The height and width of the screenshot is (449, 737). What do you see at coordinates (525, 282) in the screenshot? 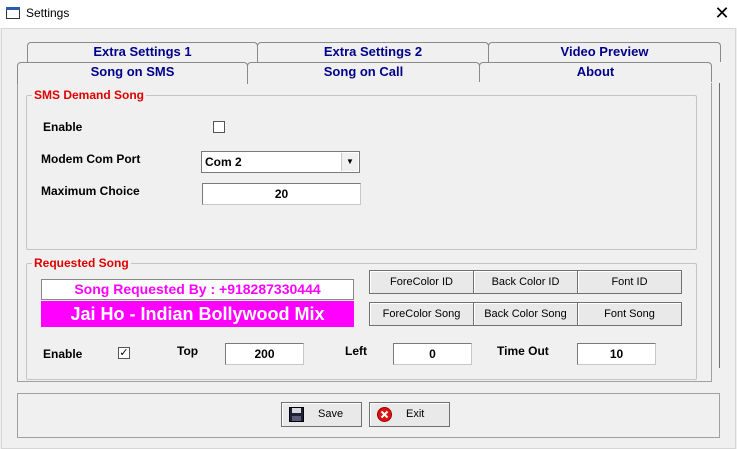
I see `back-color-id-button: Back Color ID` at bounding box center [525, 282].